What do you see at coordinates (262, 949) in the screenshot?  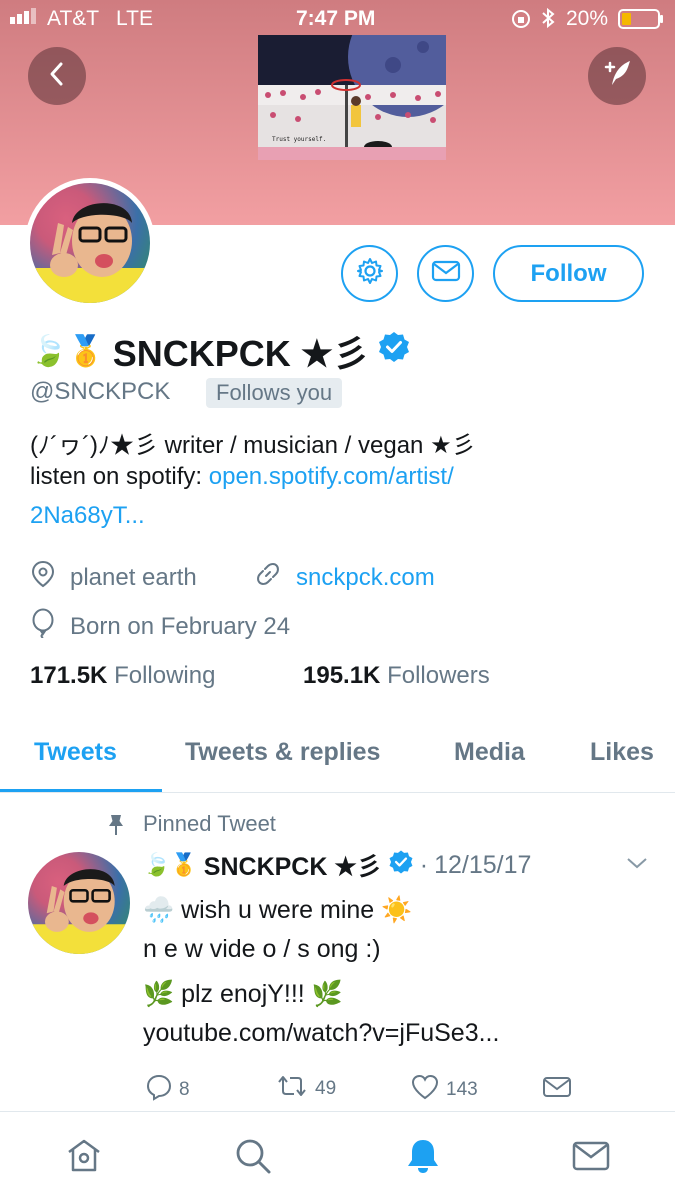 I see `tweet-text-line-2: n e w vide o / s ong :)` at bounding box center [262, 949].